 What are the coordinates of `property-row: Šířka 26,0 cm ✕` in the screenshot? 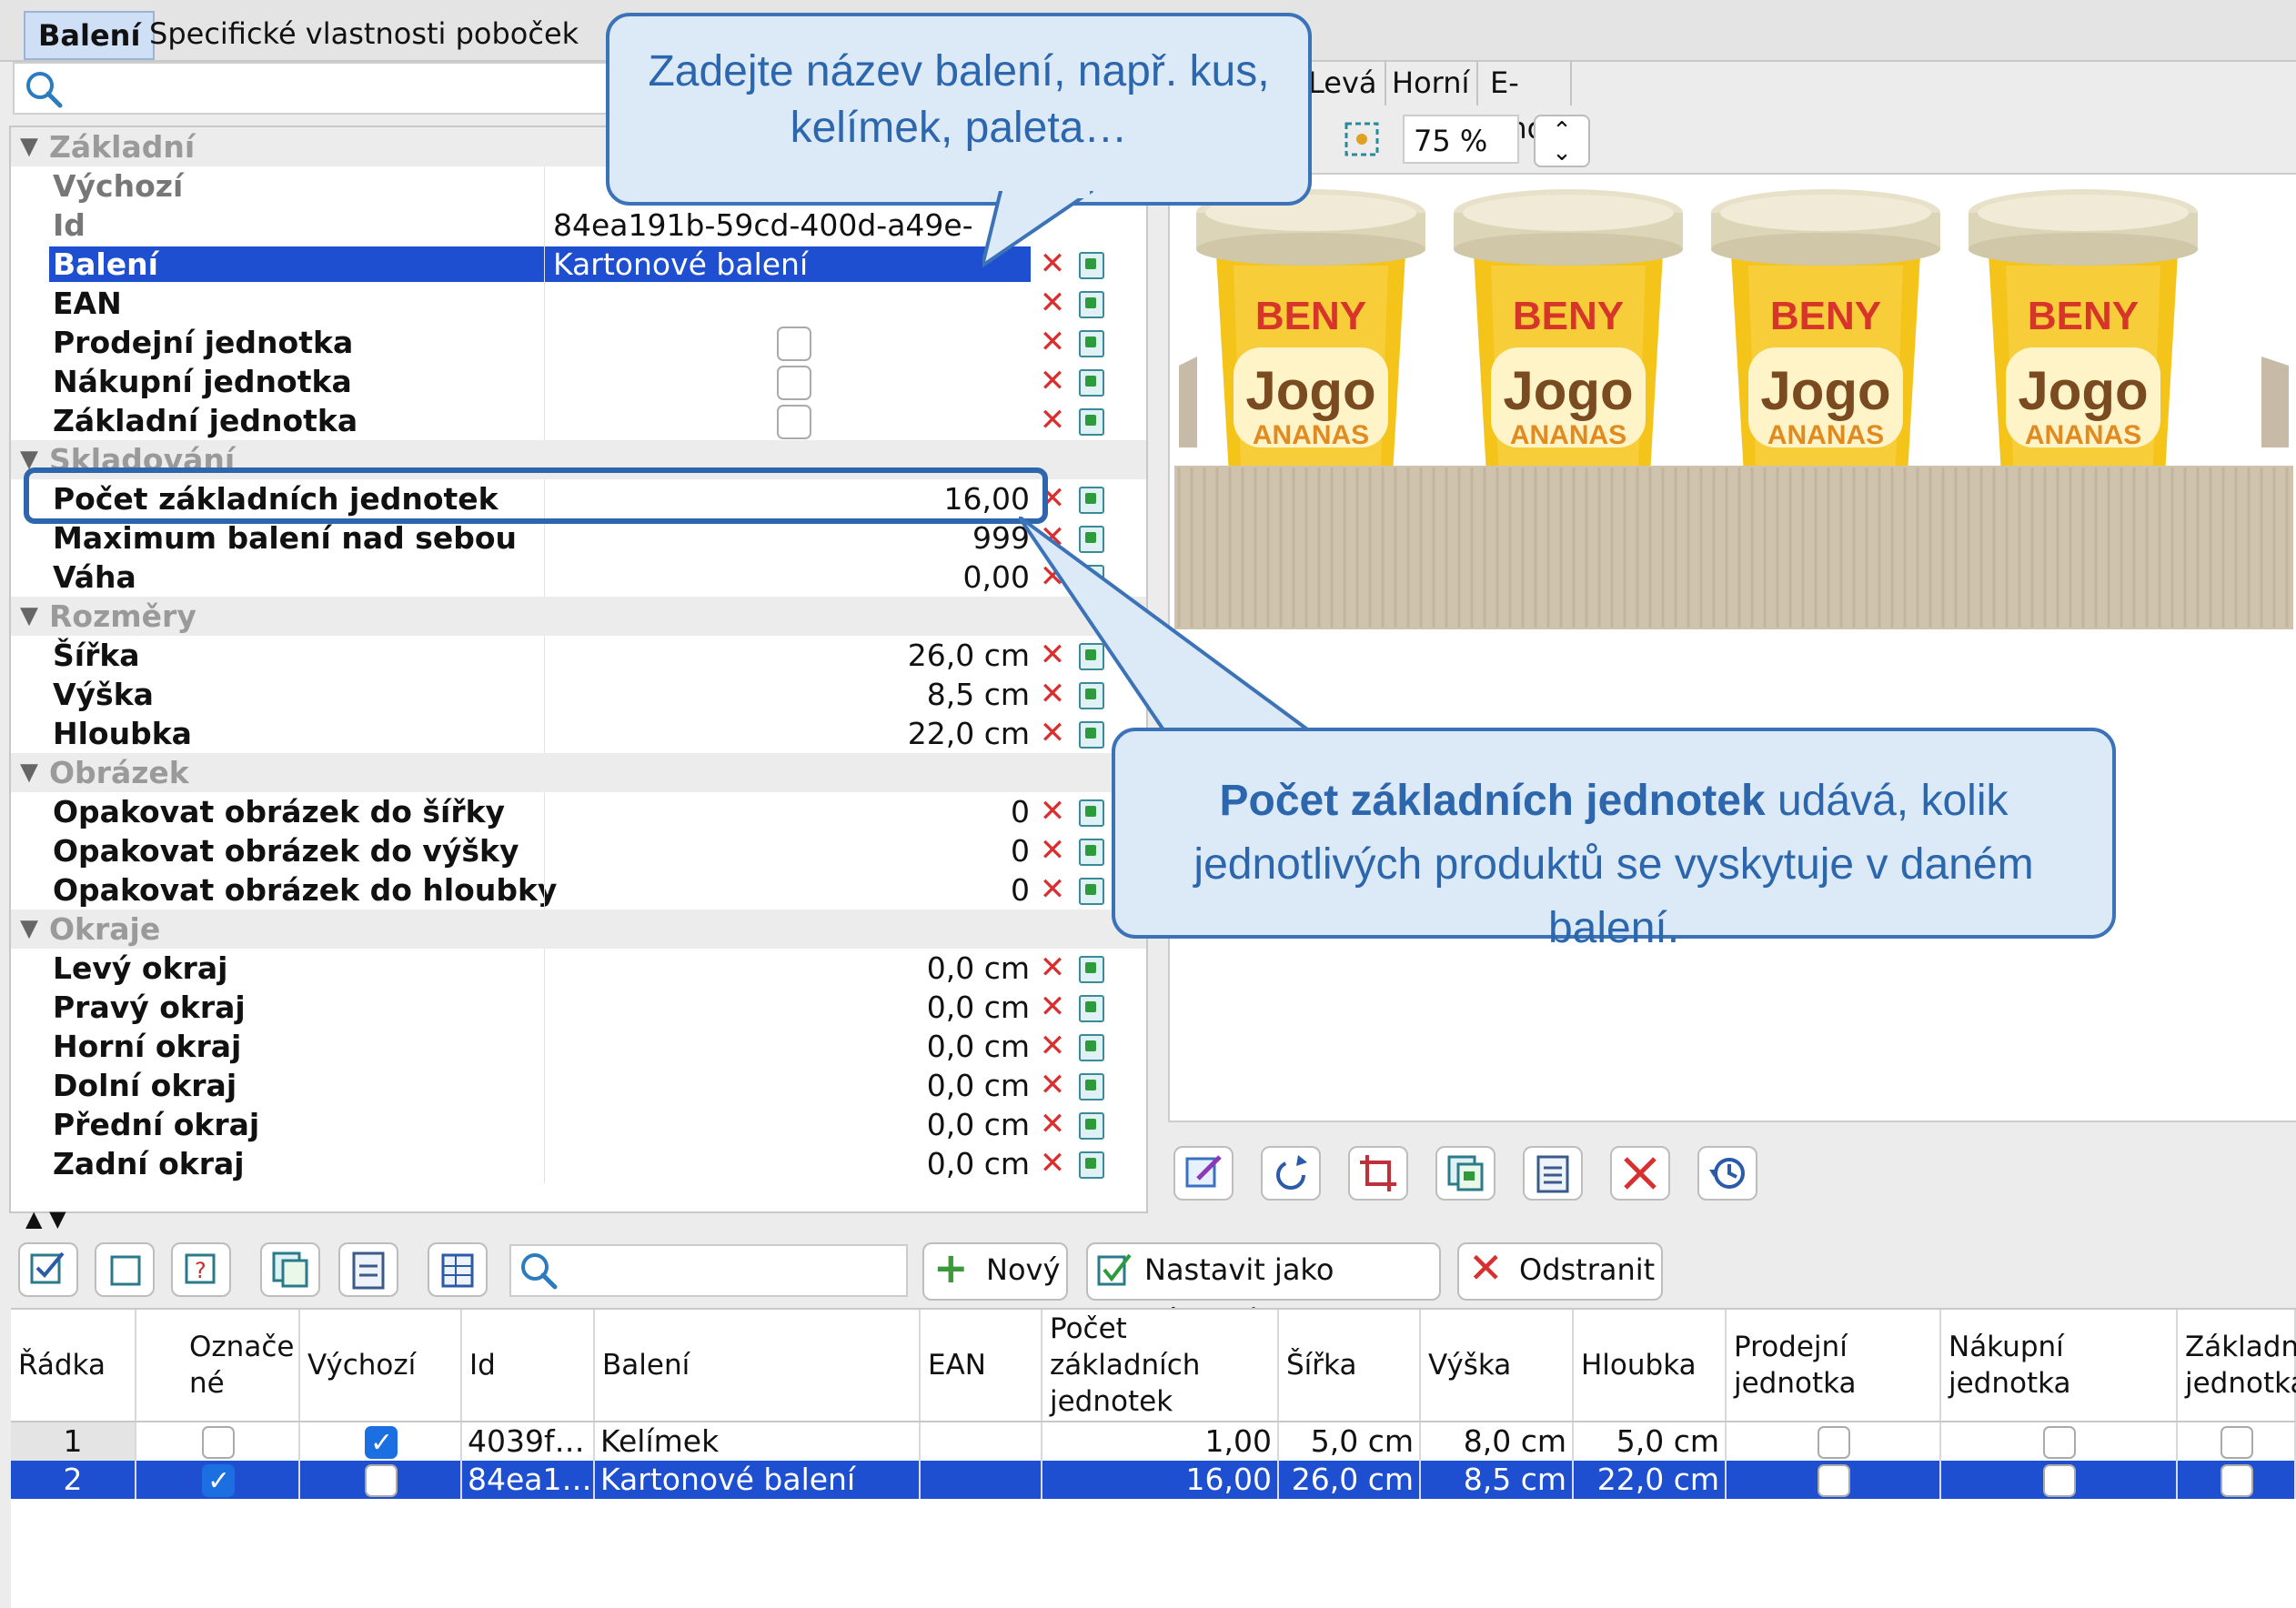 It's located at (578, 655).